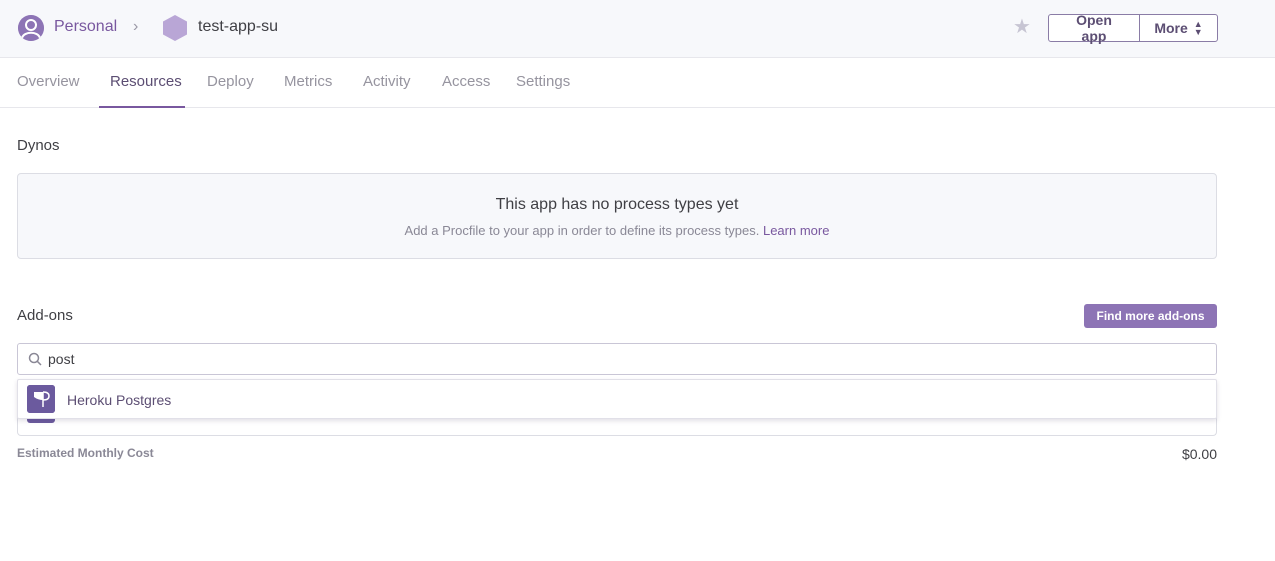 Image resolution: width=1275 pixels, height=561 pixels. I want to click on sort-chevrons-icon: ▲ ▼, so click(1198, 28).